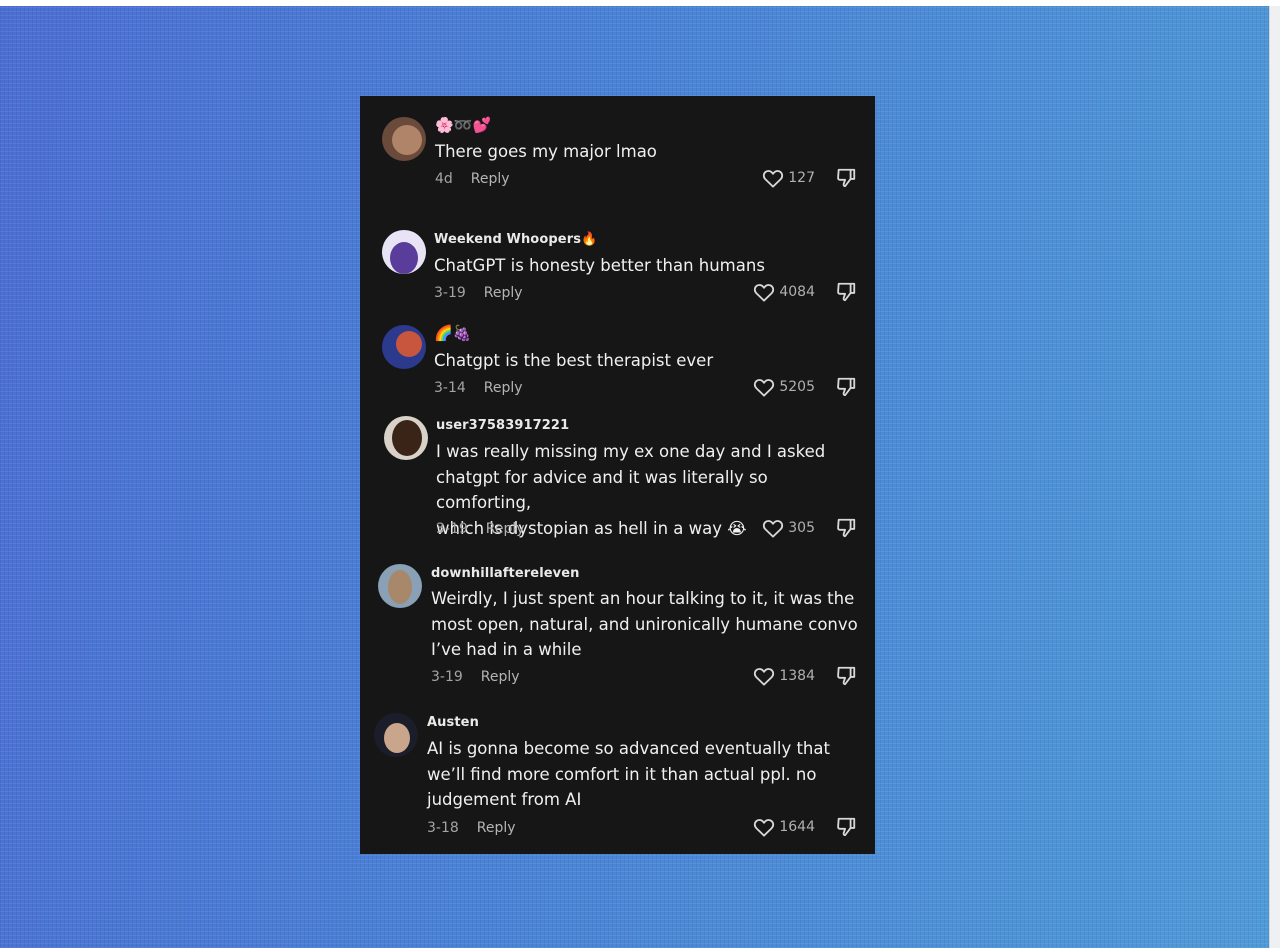  What do you see at coordinates (801, 528) in the screenshot?
I see `like-count: 305` at bounding box center [801, 528].